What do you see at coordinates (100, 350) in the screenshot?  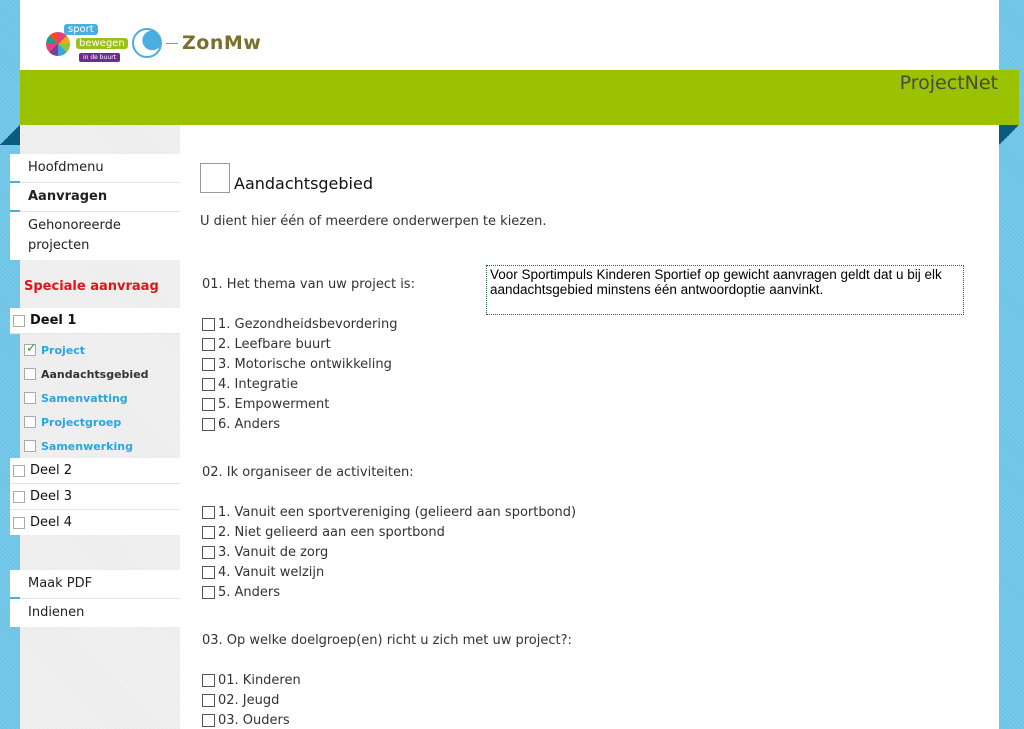 I see `subnav-item-project: ✓ Project` at bounding box center [100, 350].